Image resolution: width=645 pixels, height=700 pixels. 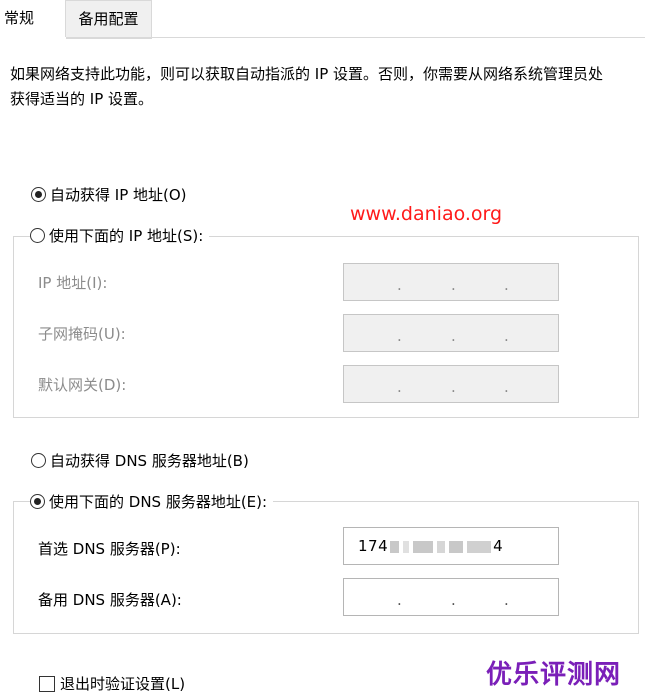 I want to click on preferred-dns-label: 首选 DNS 服务器(P):, so click(x=109, y=549).